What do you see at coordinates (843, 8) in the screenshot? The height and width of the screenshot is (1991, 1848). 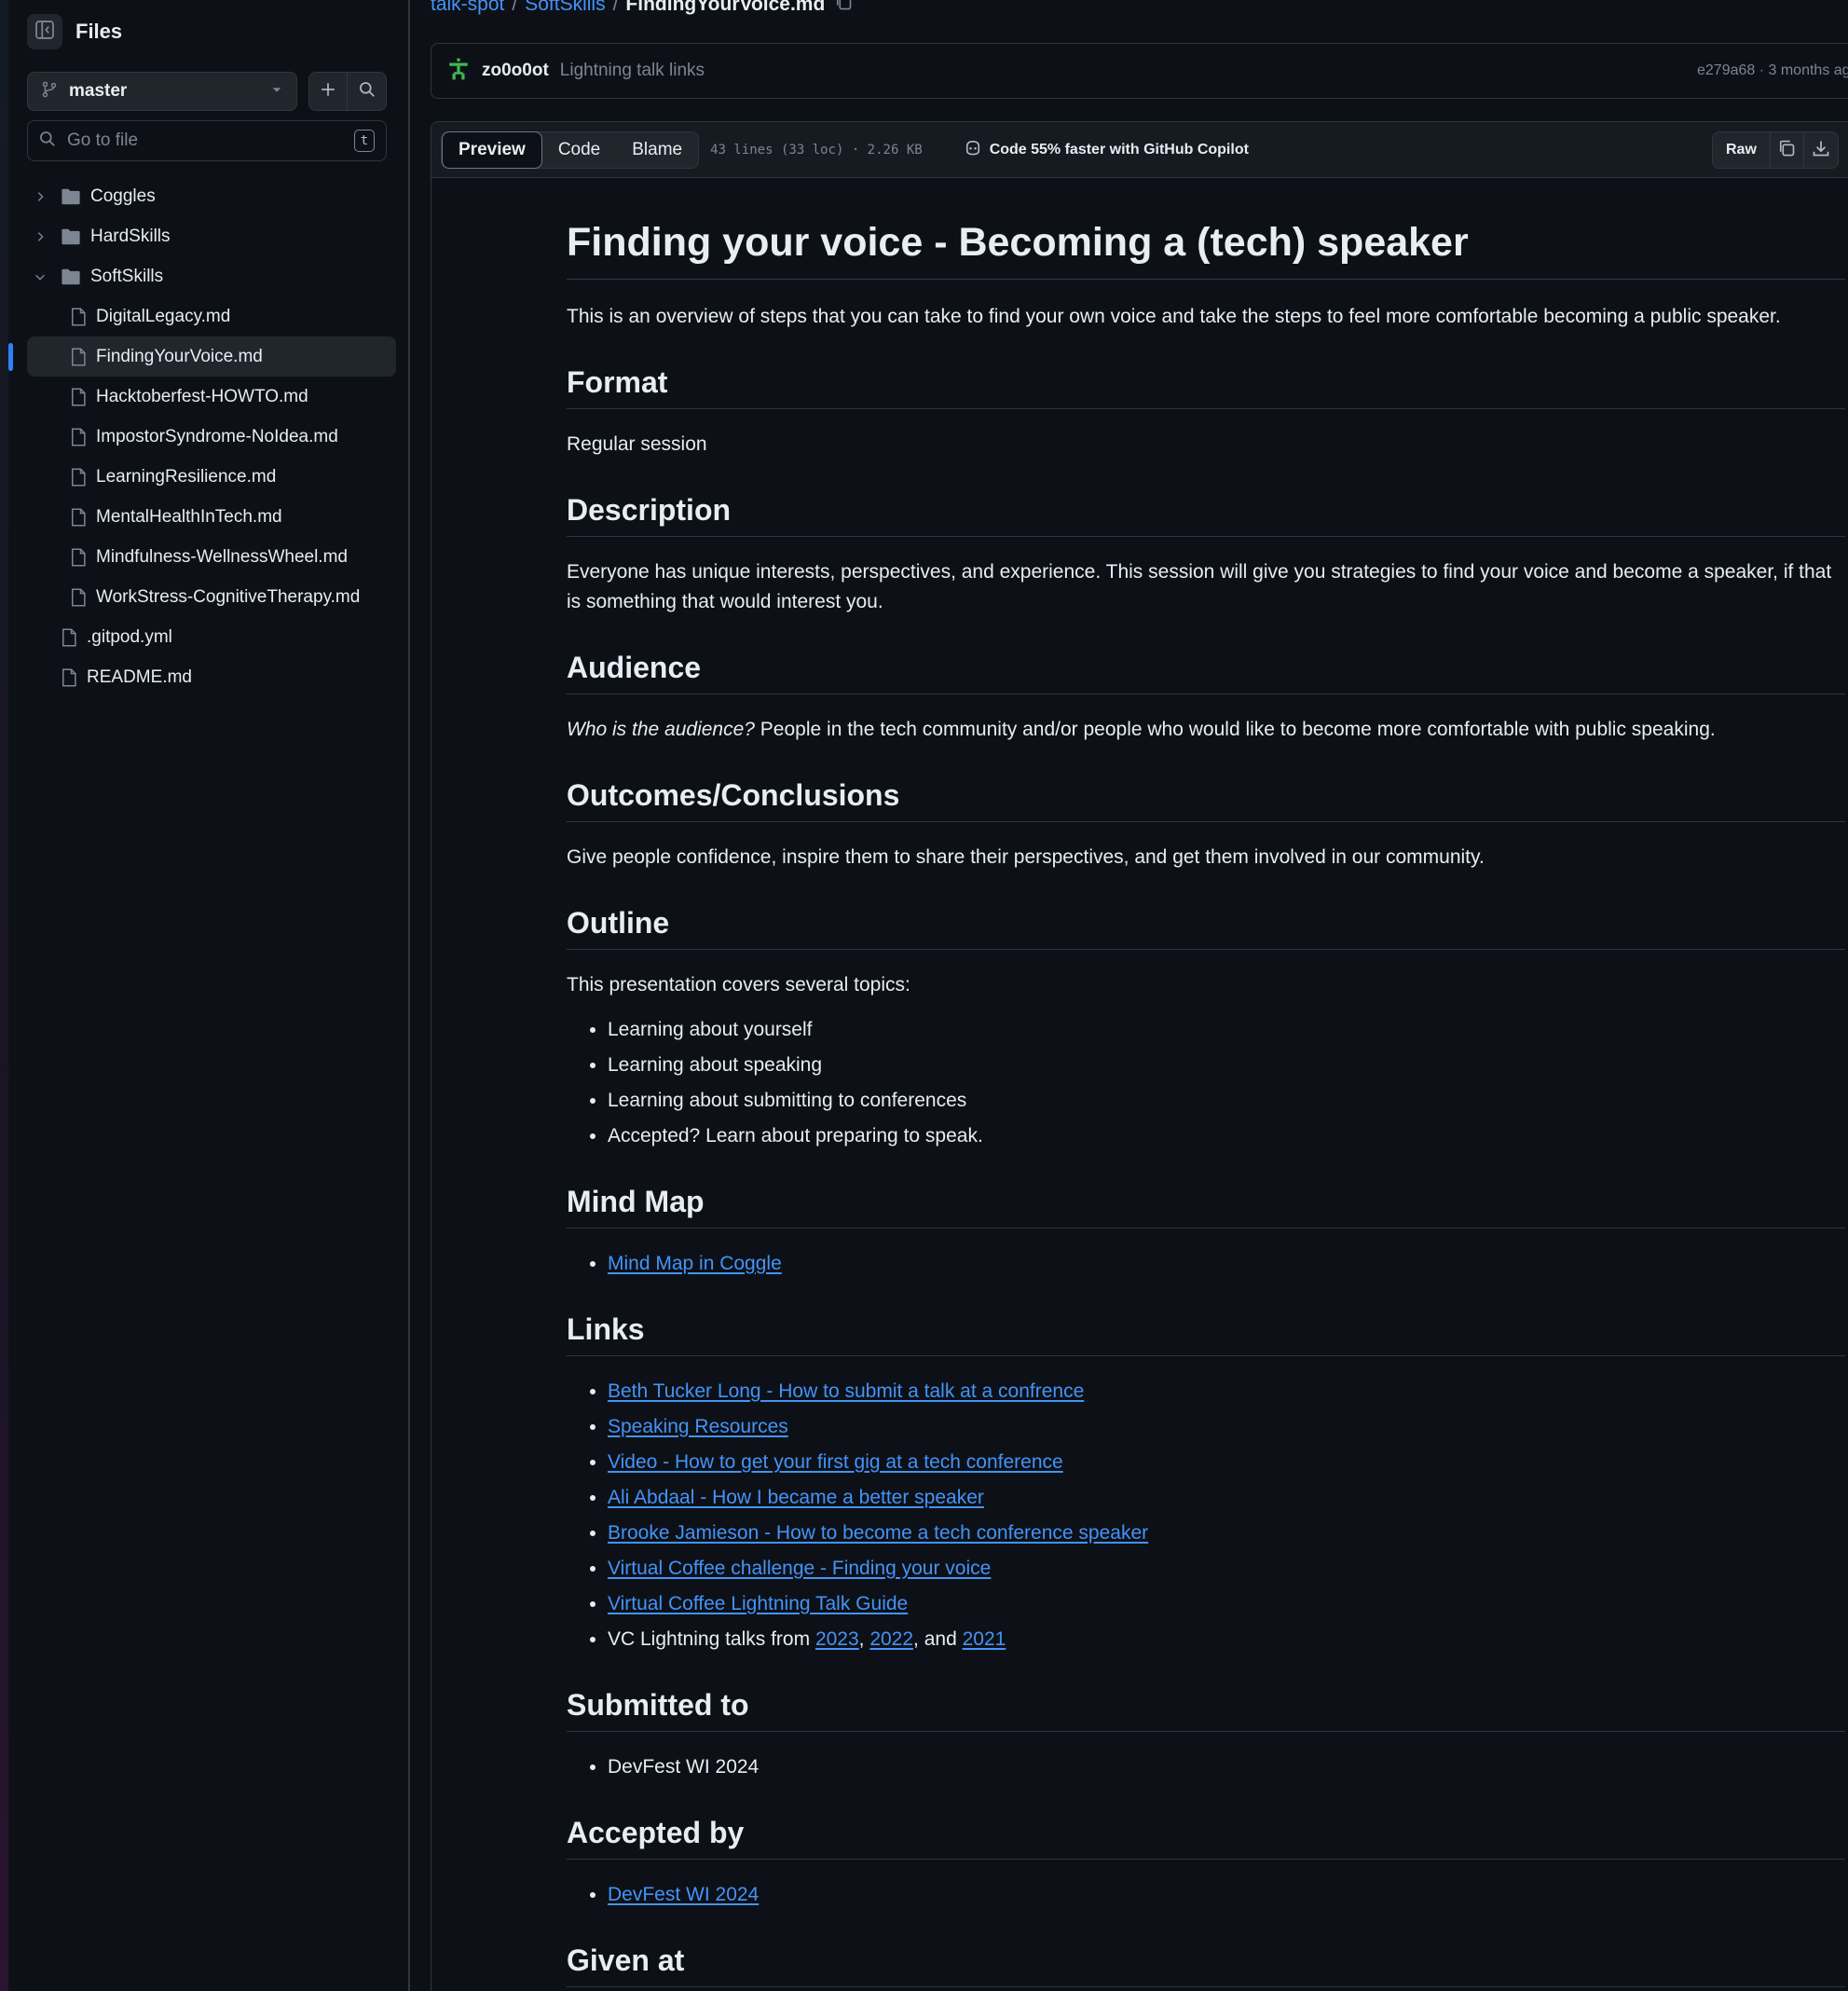 I see `copy-path-icon` at bounding box center [843, 8].